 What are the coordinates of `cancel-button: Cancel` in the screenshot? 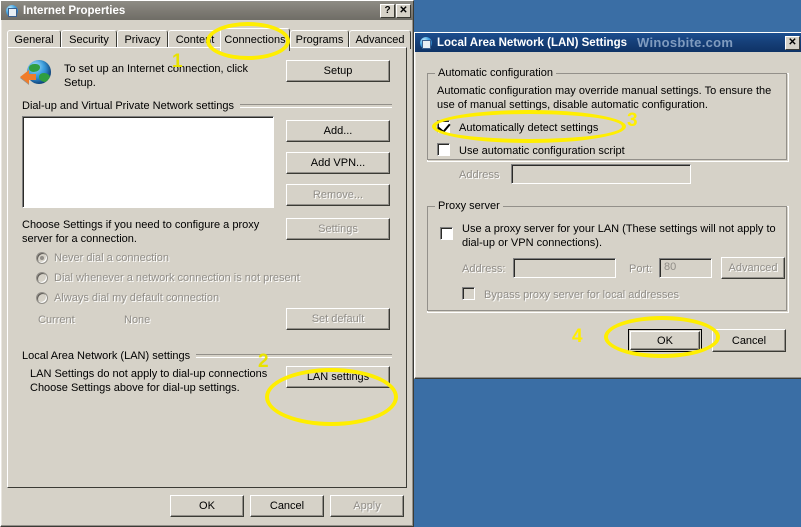 It's located at (287, 506).